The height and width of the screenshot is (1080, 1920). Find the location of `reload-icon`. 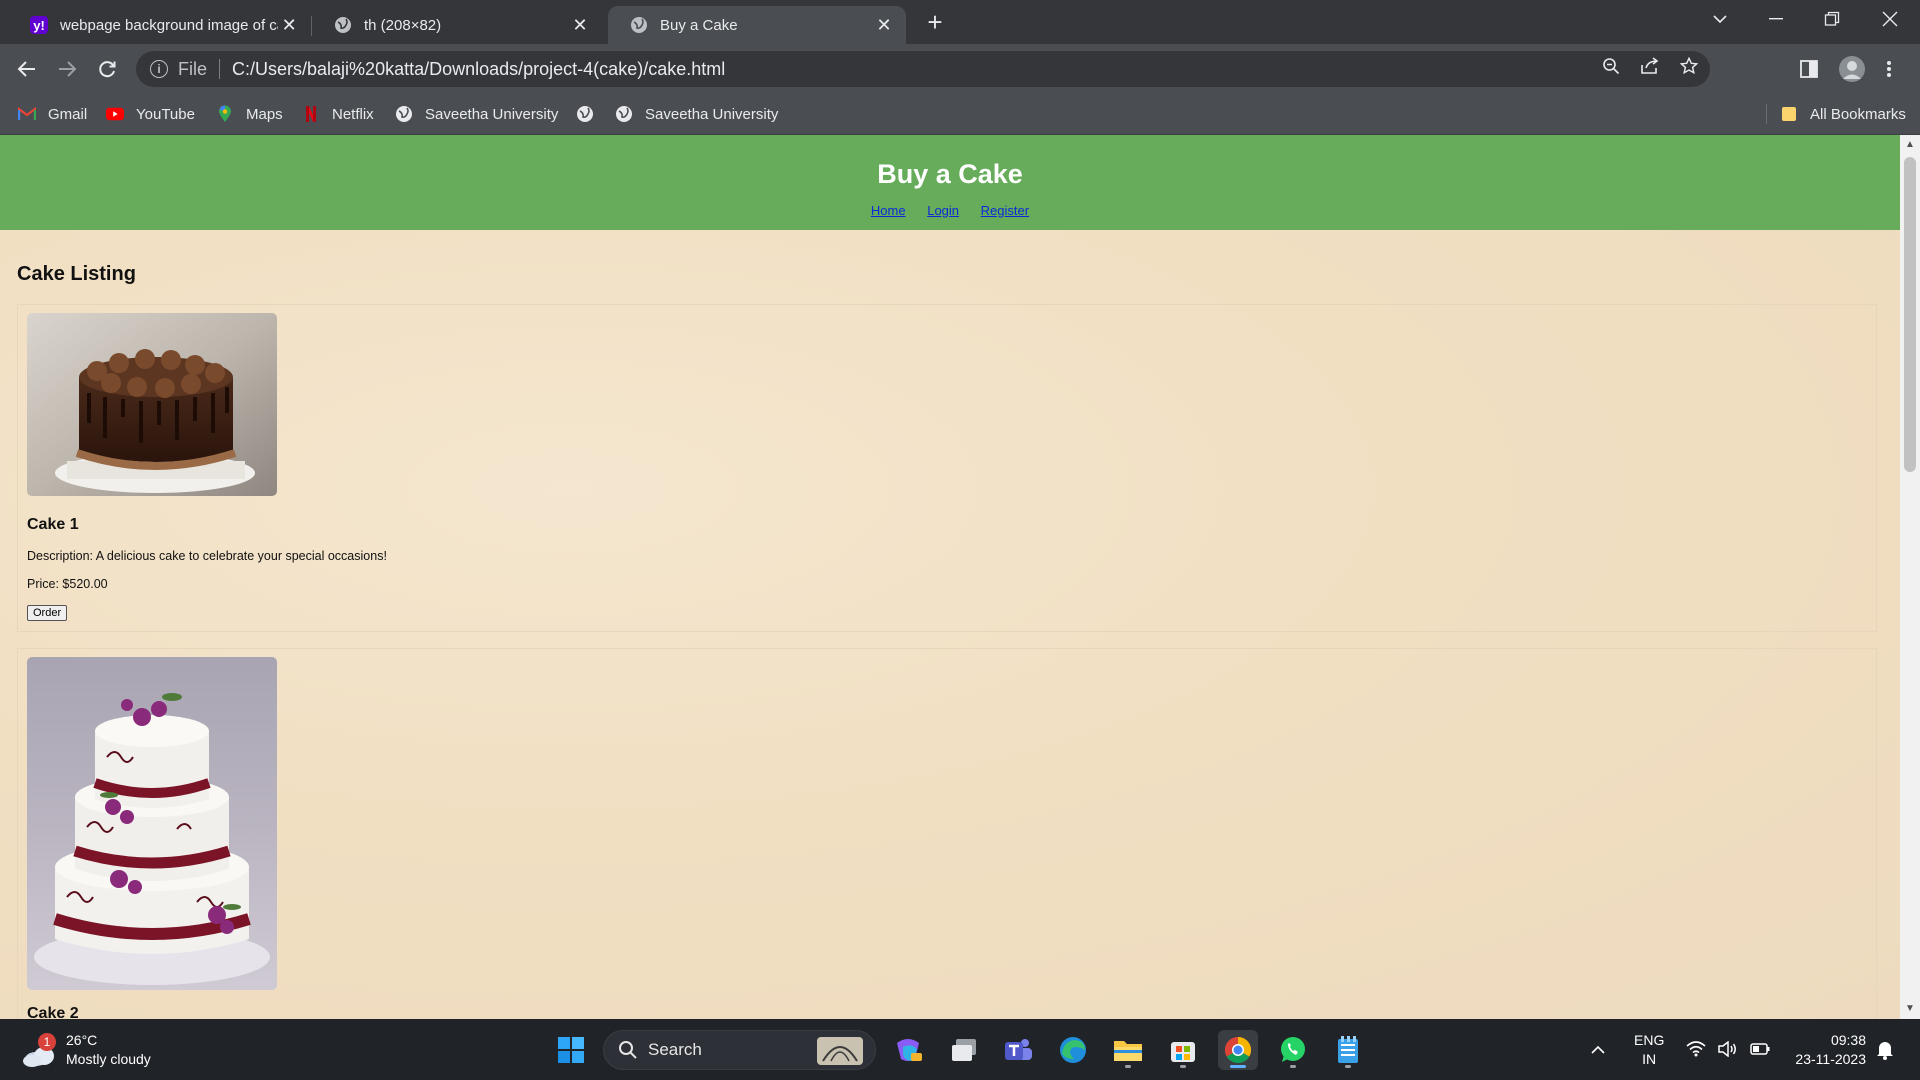

reload-icon is located at coordinates (107, 69).